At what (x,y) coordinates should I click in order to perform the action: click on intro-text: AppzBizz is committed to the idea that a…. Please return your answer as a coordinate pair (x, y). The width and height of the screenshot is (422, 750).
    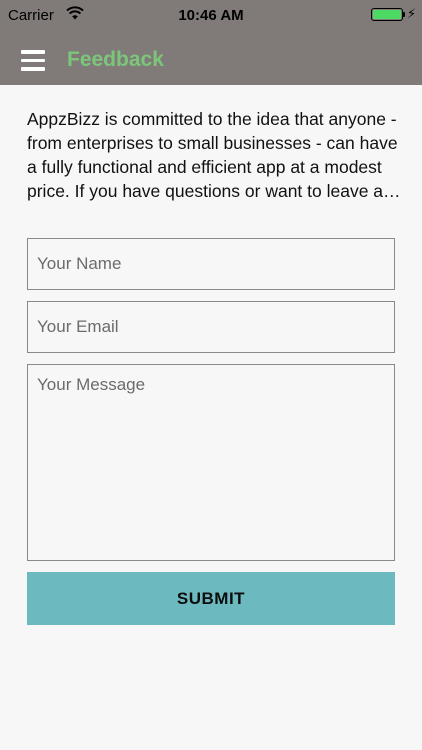
    Looking at the image, I should click on (212, 155).